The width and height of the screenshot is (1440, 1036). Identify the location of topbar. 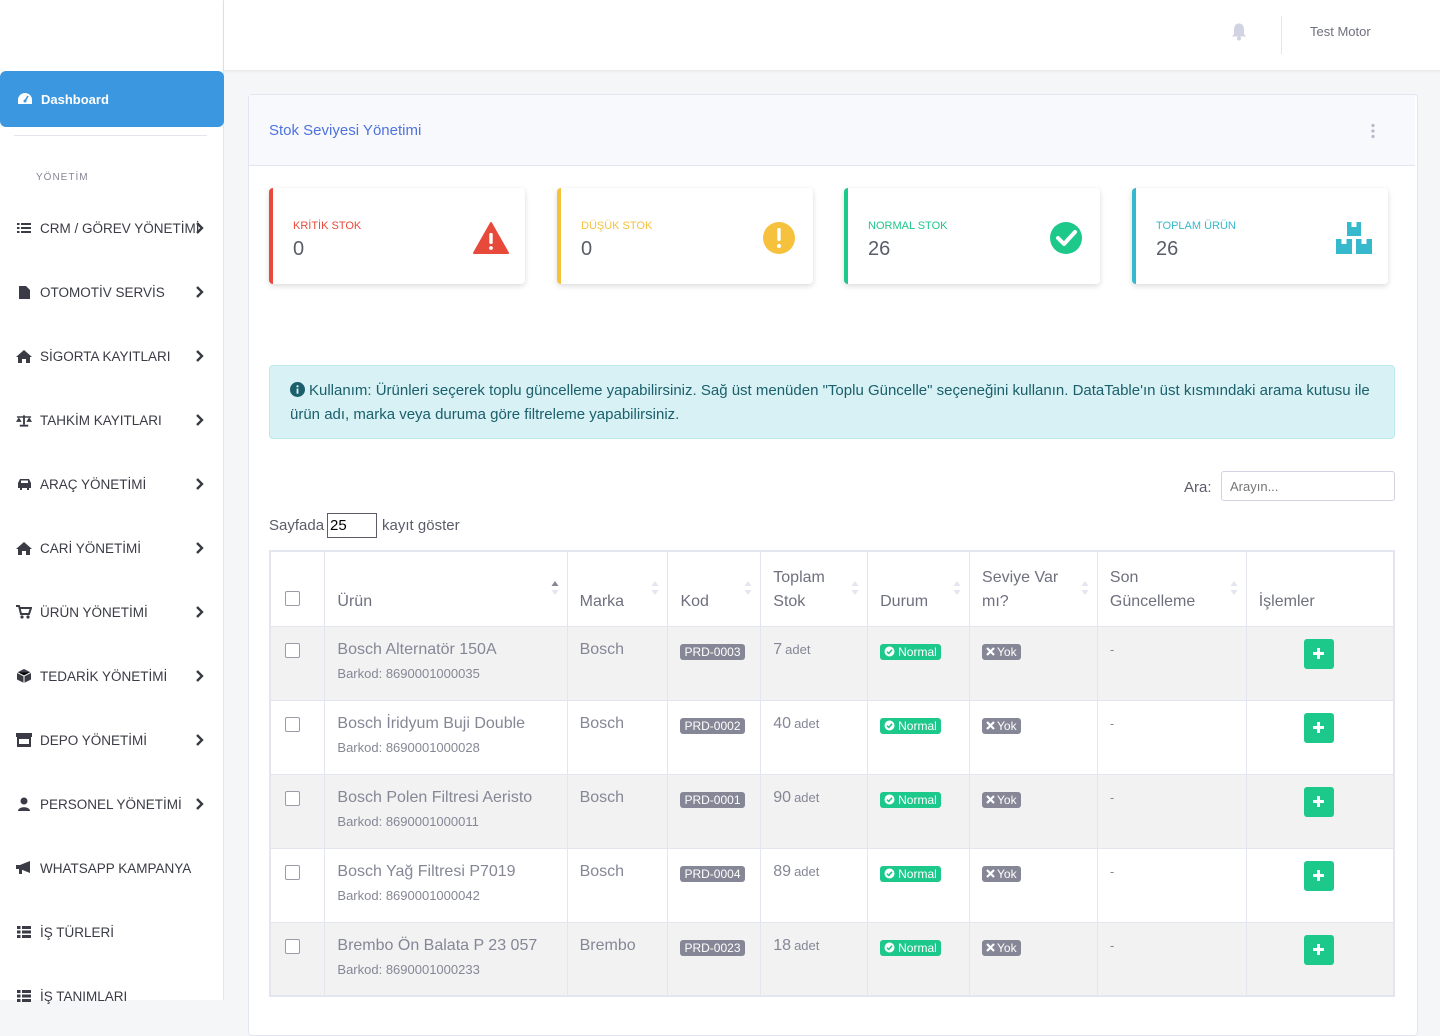
(832, 35).